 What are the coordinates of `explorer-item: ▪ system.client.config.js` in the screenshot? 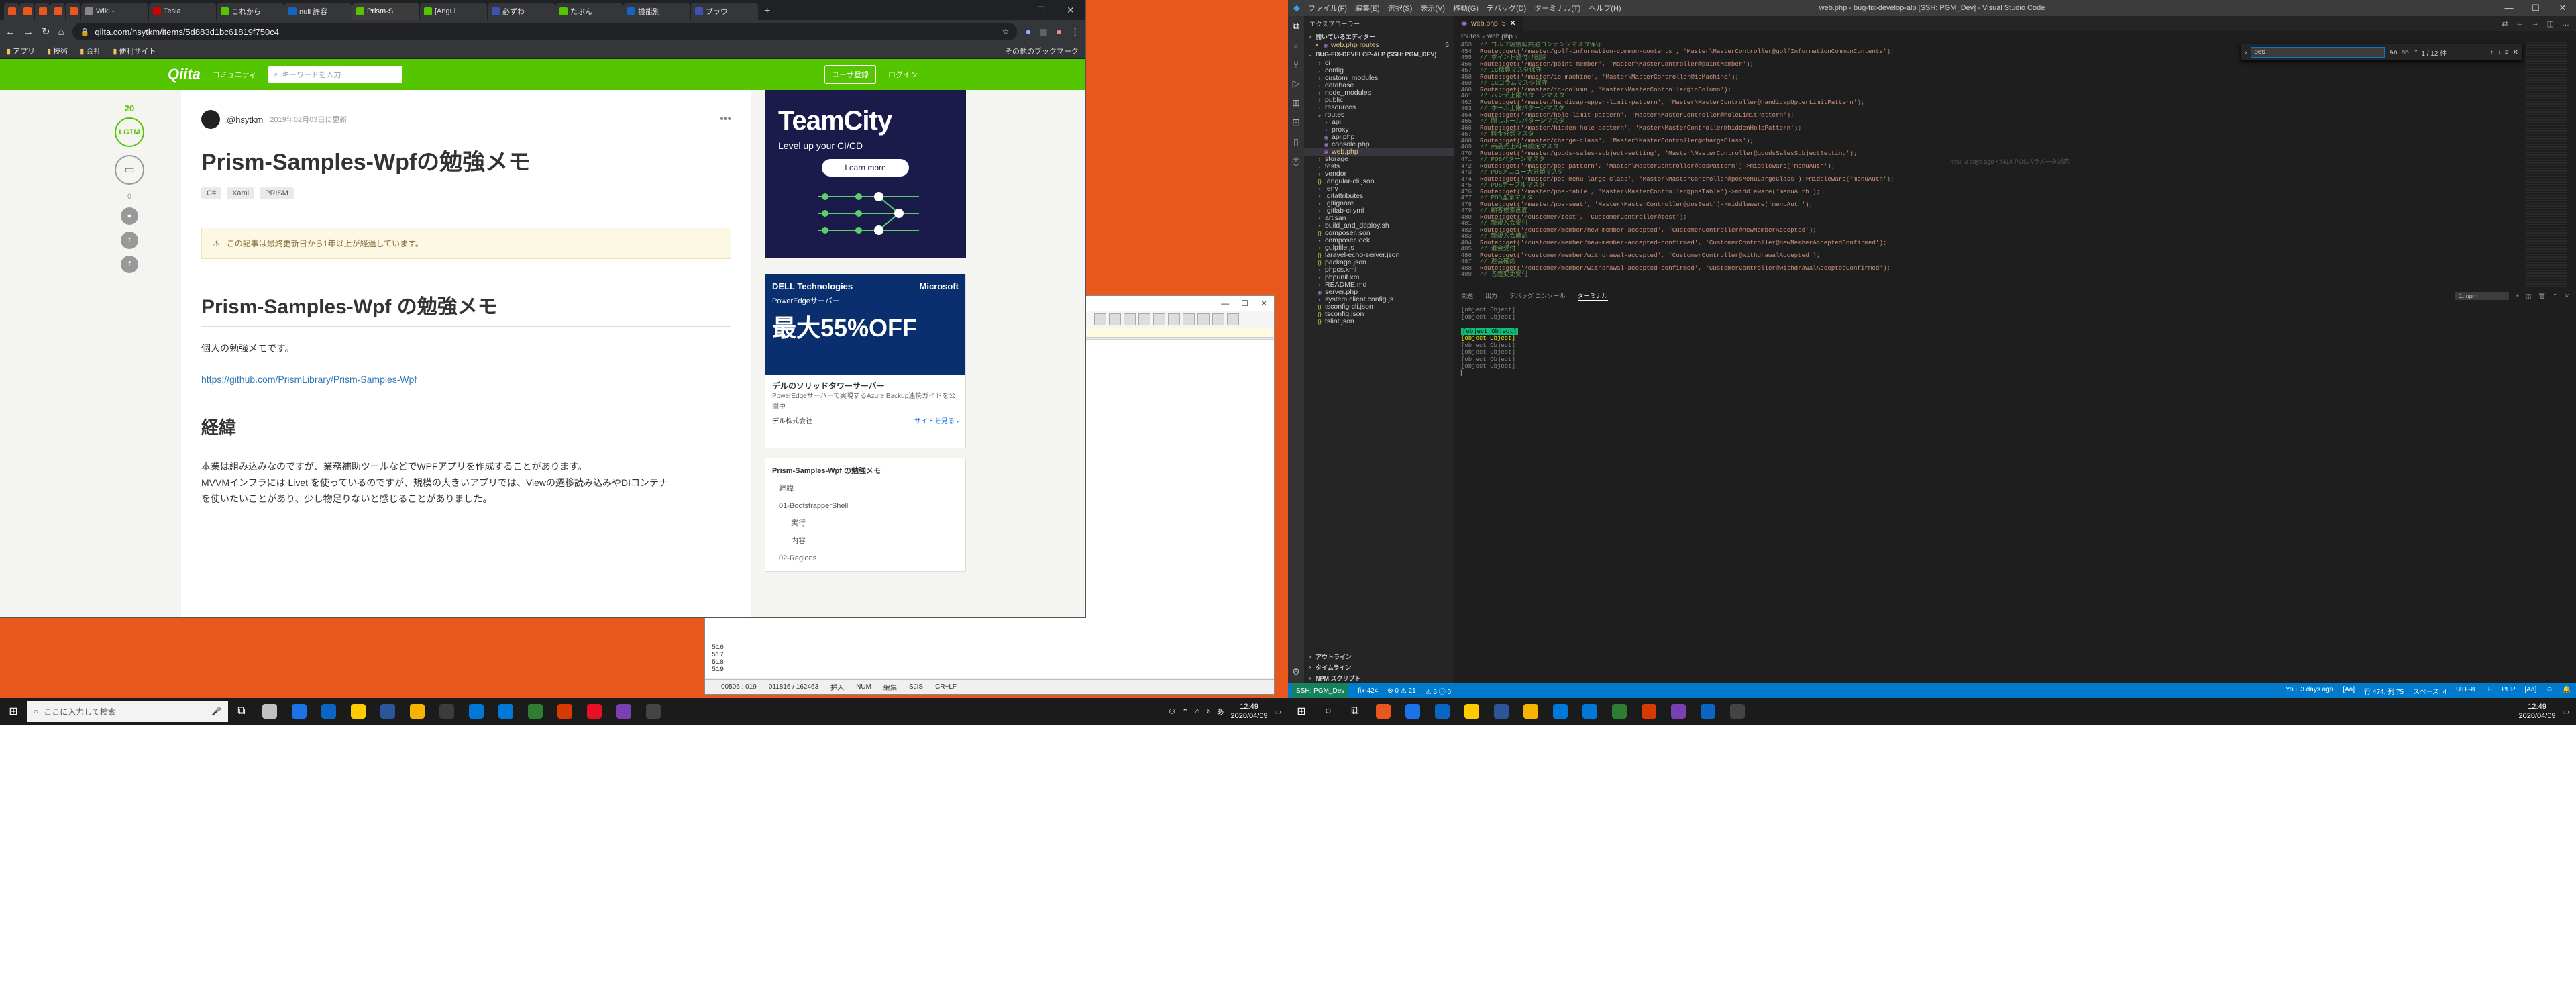 It's located at (1379, 299).